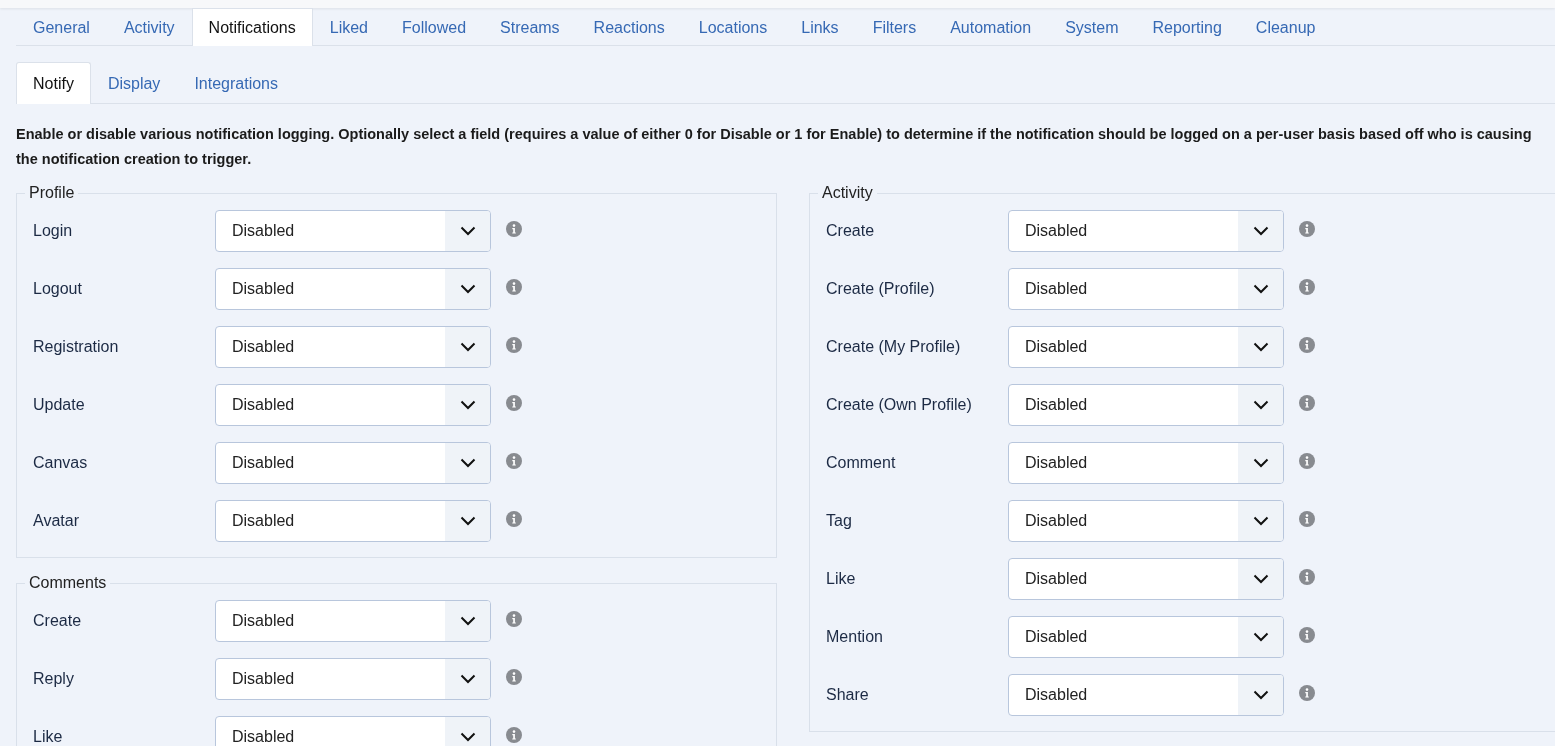 The width and height of the screenshot is (1555, 746). Describe the element at coordinates (1092, 27) in the screenshot. I see `tab: System` at that location.